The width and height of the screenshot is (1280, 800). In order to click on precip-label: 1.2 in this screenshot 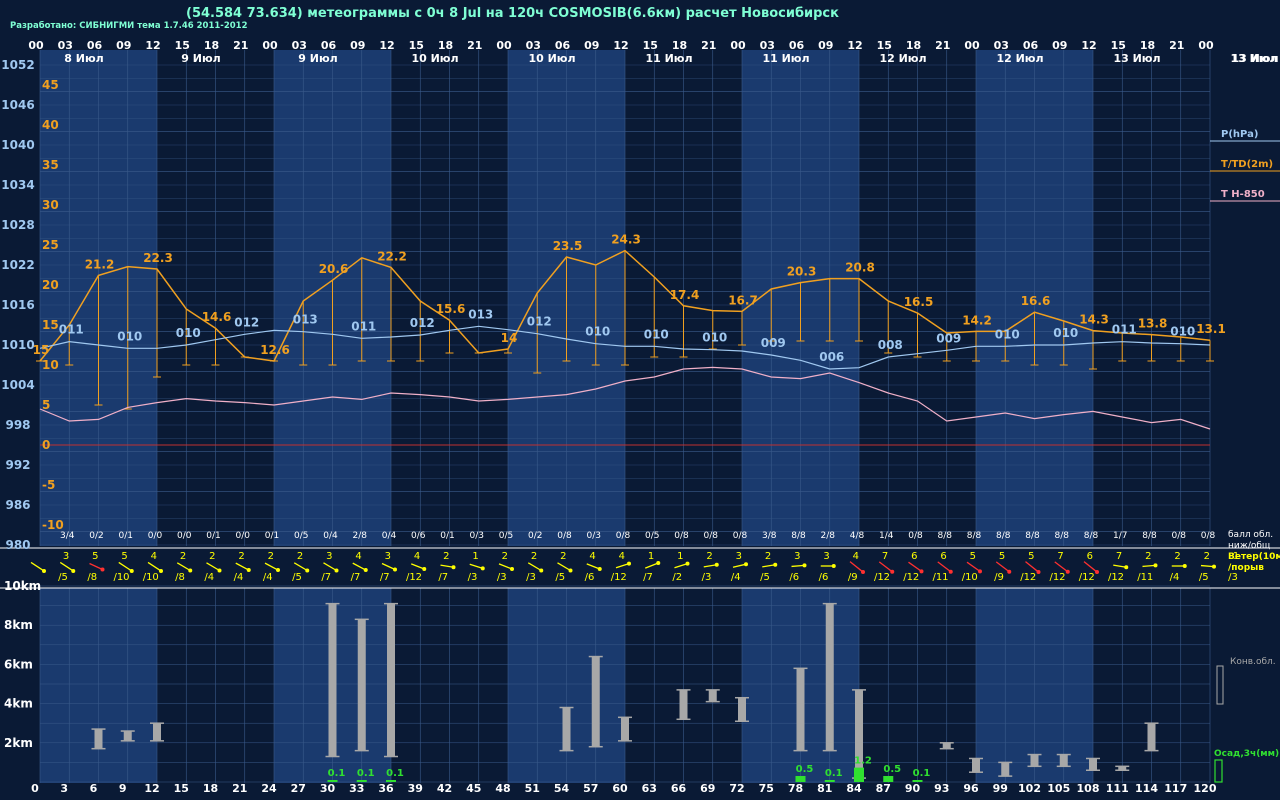, I will do `click(863, 761)`.